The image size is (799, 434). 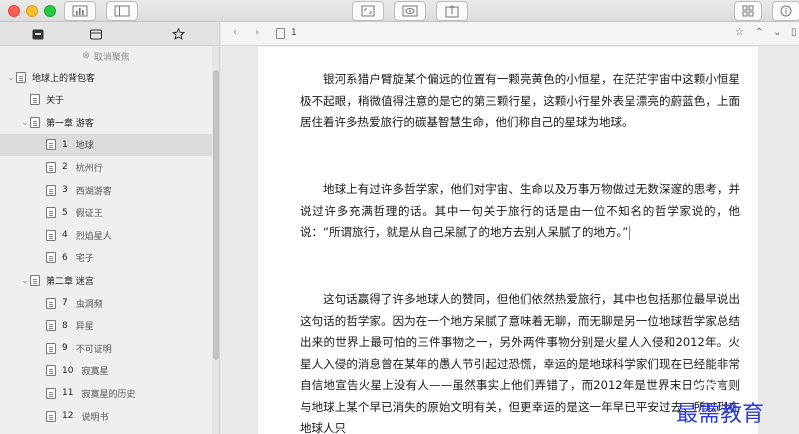 What do you see at coordinates (68, 416) in the screenshot?
I see `item-number: 12` at bounding box center [68, 416].